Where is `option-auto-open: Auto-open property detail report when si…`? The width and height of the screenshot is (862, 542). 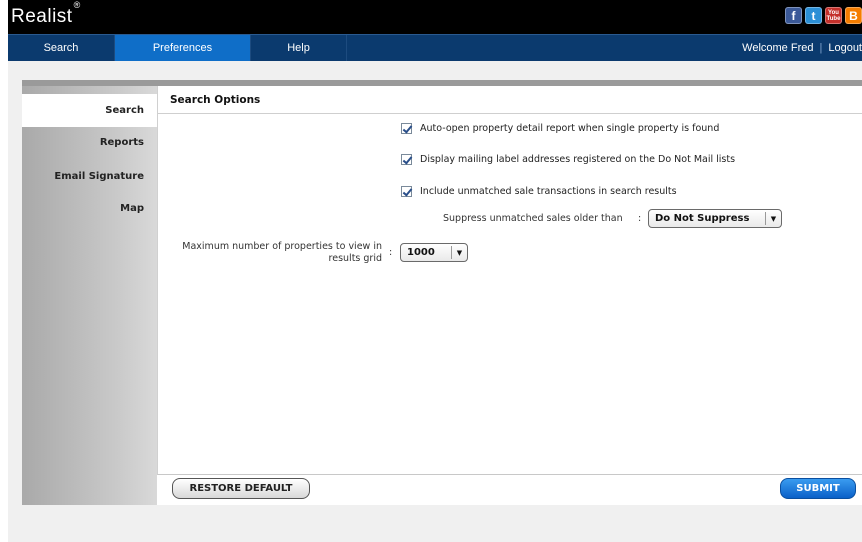
option-auto-open: Auto-open property detail report when si… is located at coordinates (560, 128).